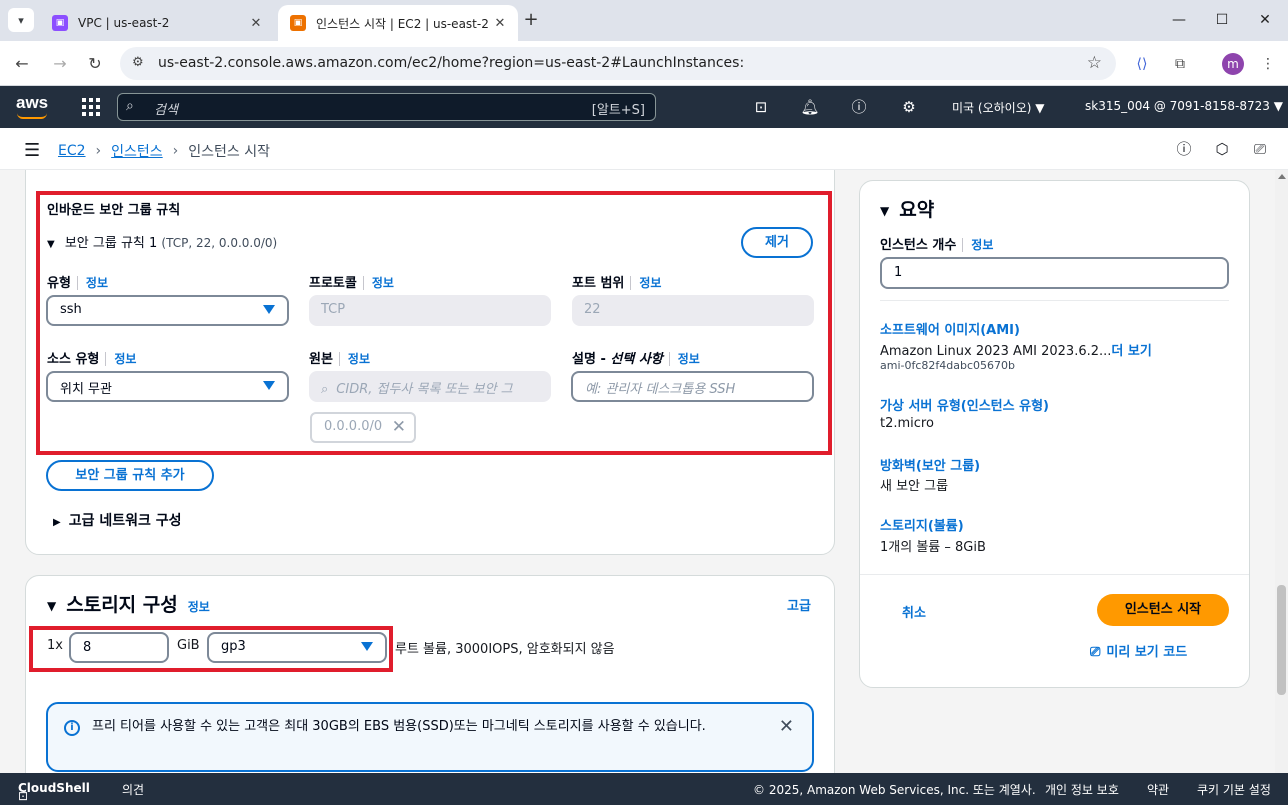 The width and height of the screenshot is (1288, 805). What do you see at coordinates (617, 283) in the screenshot?
I see `port-range-label: 포트 범위 정보` at bounding box center [617, 283].